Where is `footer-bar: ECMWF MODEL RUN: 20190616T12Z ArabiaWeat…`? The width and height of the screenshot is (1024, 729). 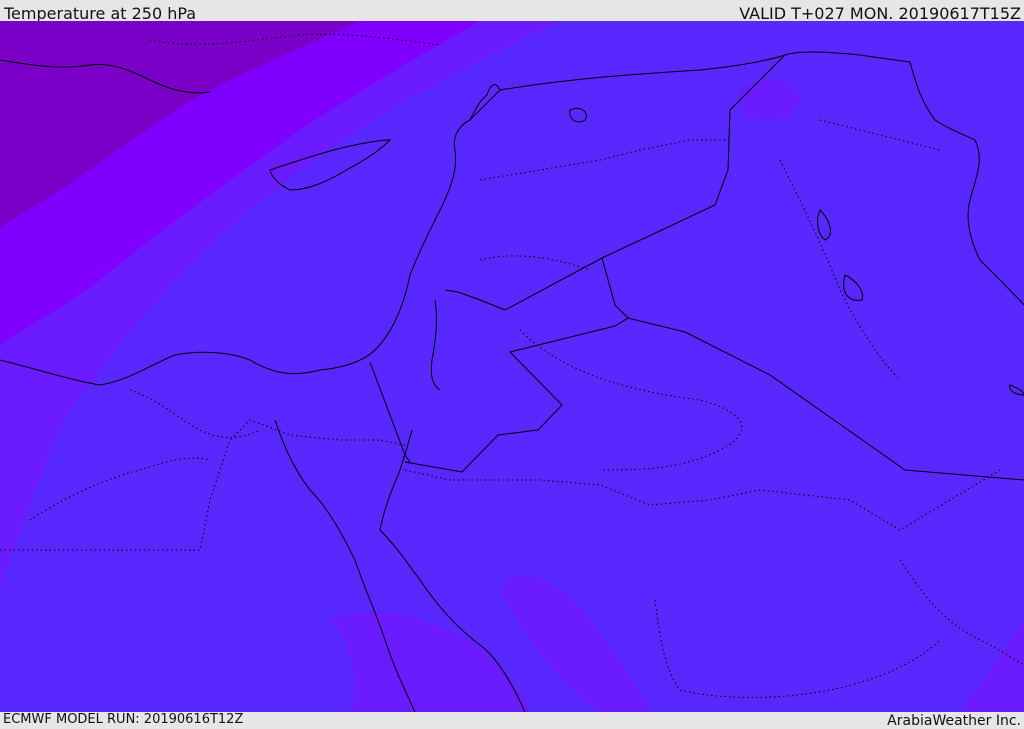 footer-bar: ECMWF MODEL RUN: 20190616T12Z ArabiaWeat… is located at coordinates (512, 720).